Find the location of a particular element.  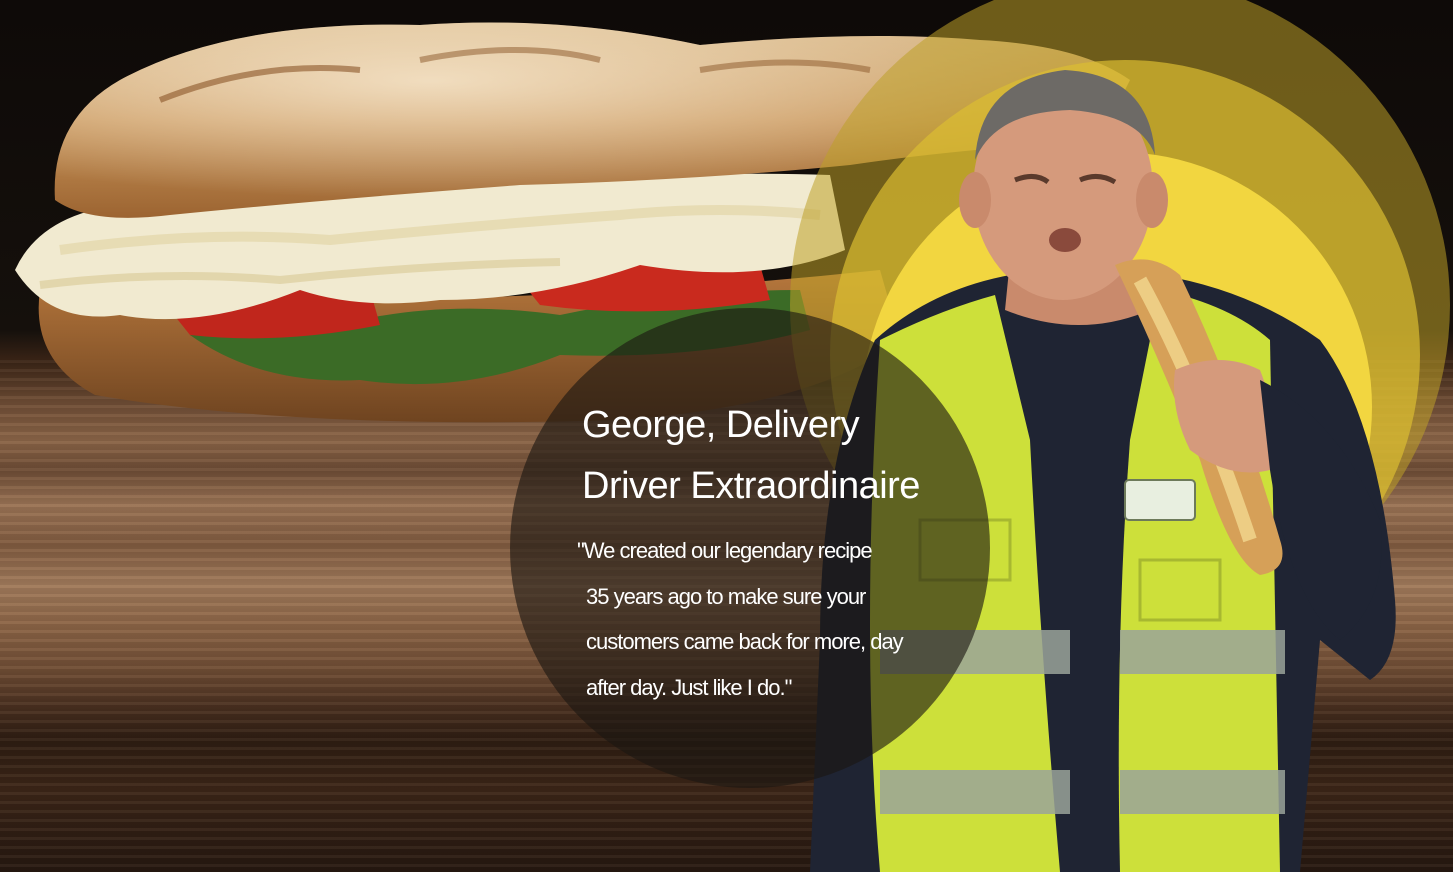

title-line-2: Driver Extraordinaire is located at coordinates (751, 486).